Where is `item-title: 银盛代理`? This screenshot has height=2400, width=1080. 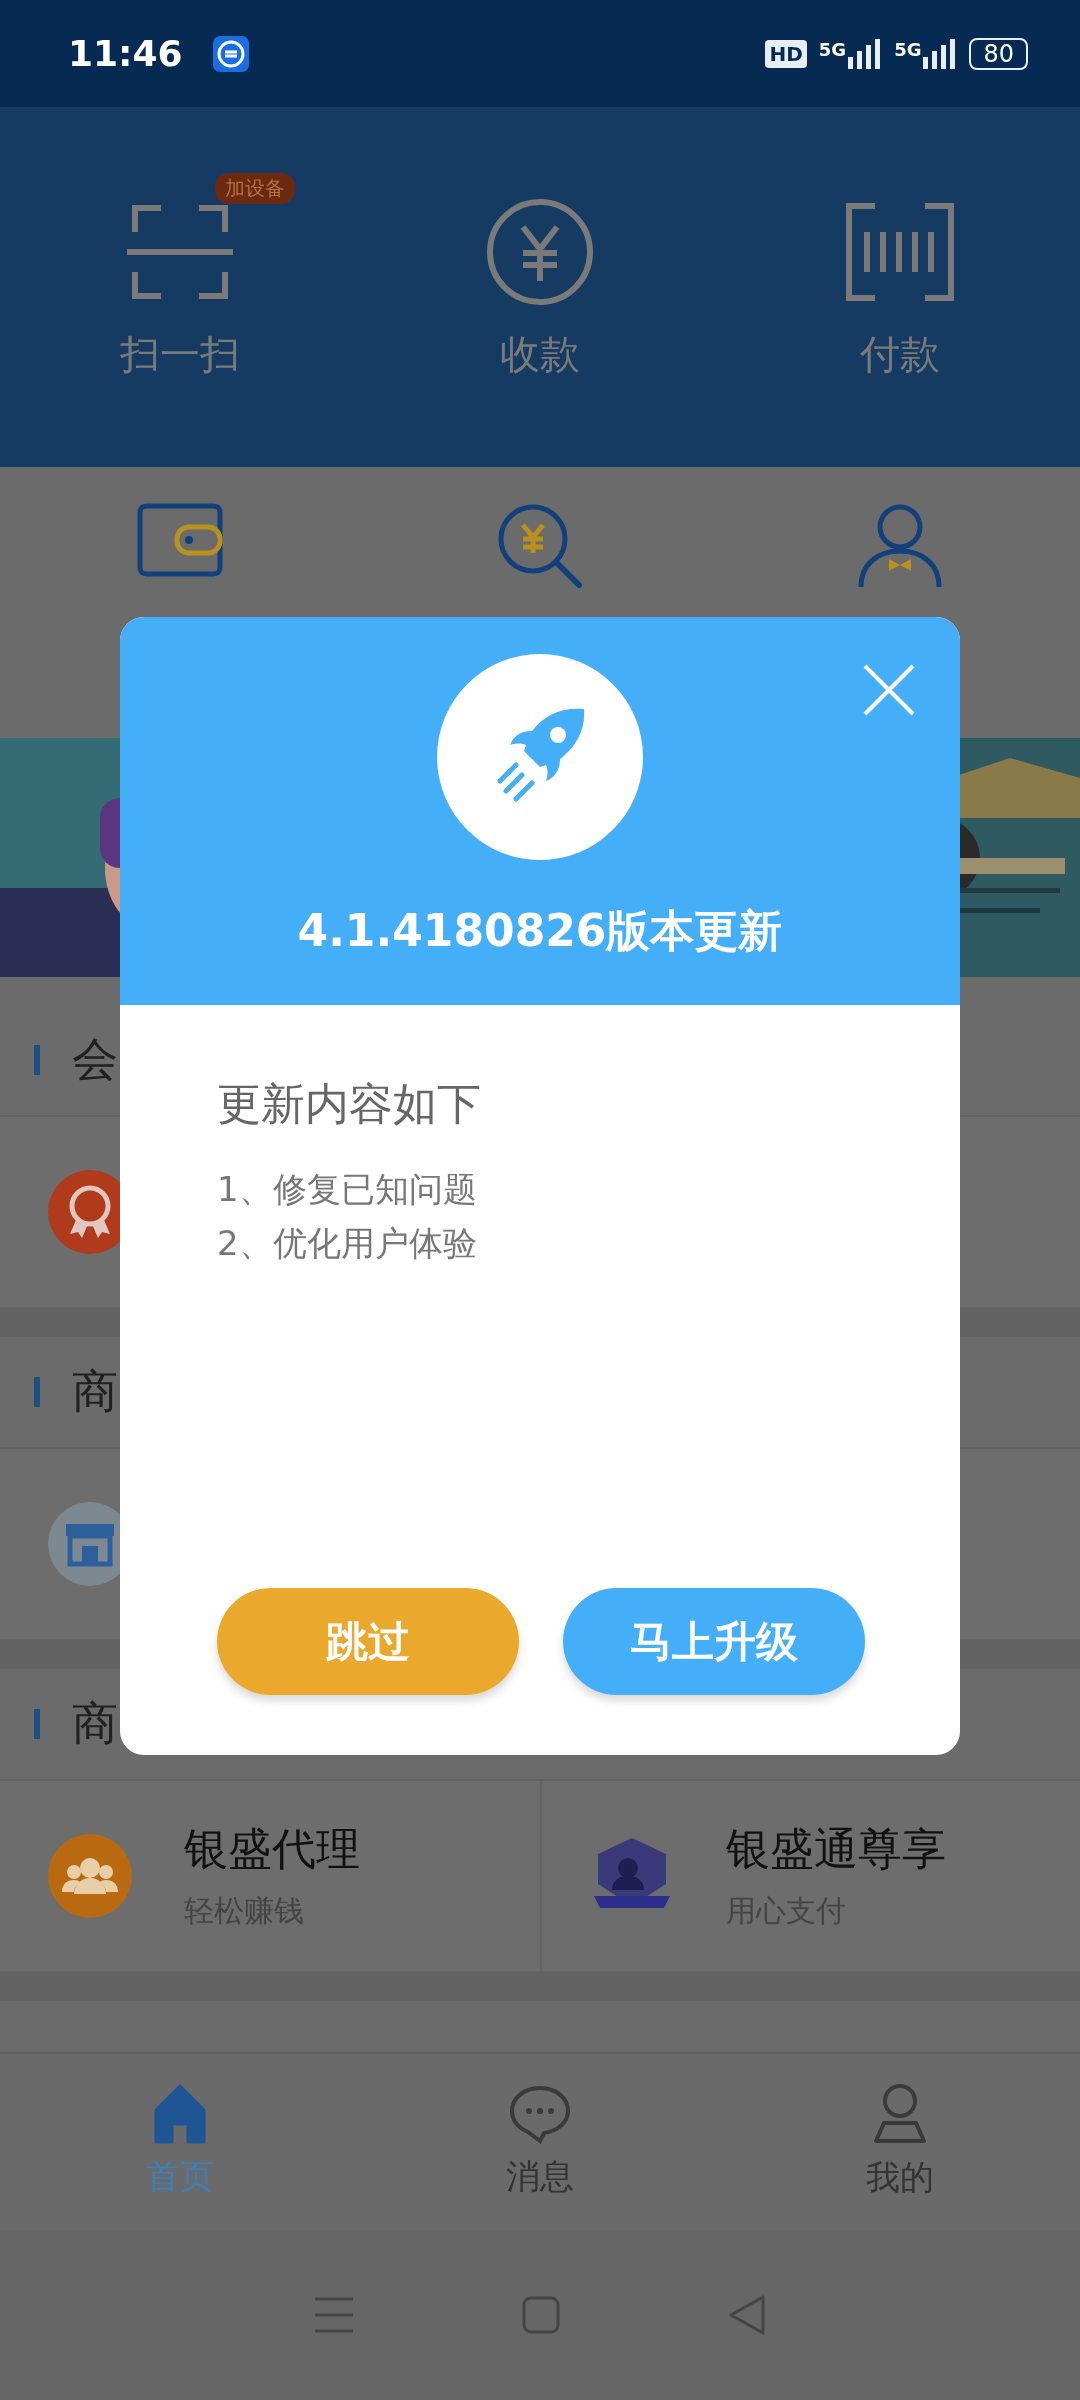 item-title: 银盛代理 is located at coordinates (272, 1849).